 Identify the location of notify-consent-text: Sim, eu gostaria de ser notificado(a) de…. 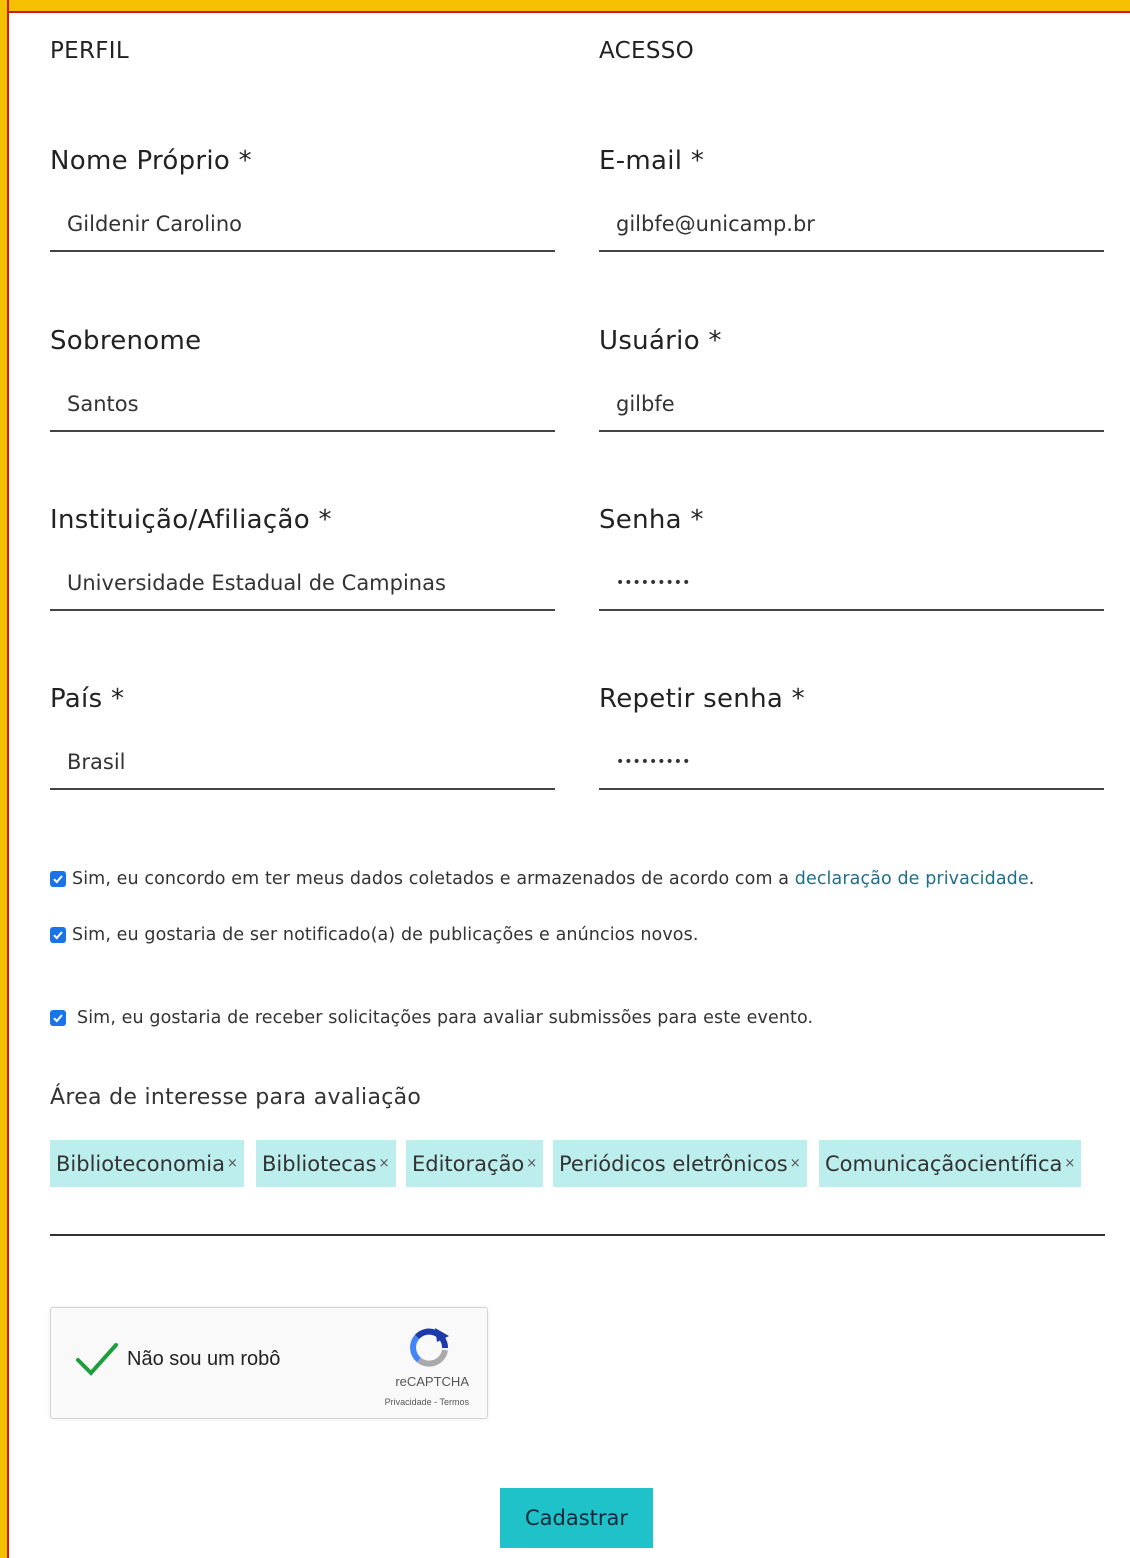
(385, 935).